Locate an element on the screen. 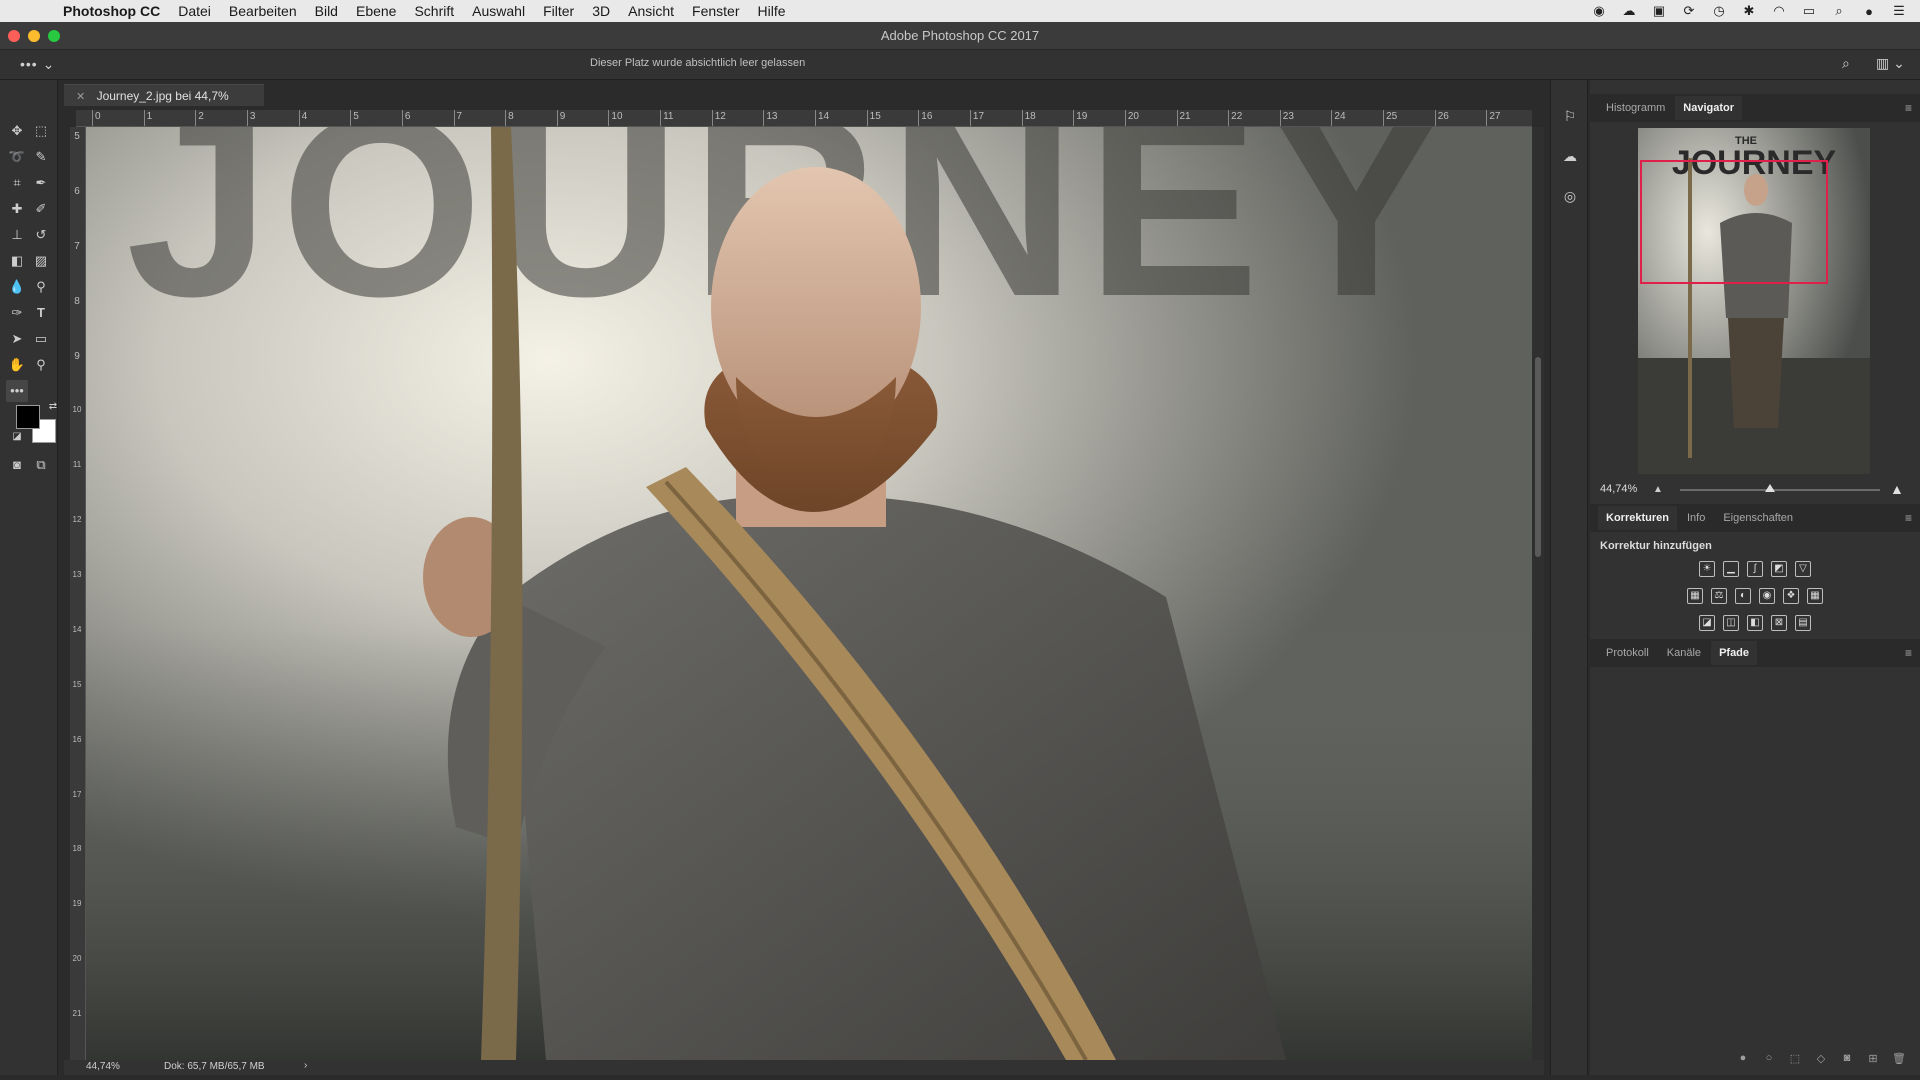 The image size is (1920, 1080). tab-eigenschaften: Eigenschaften is located at coordinates (1758, 518).